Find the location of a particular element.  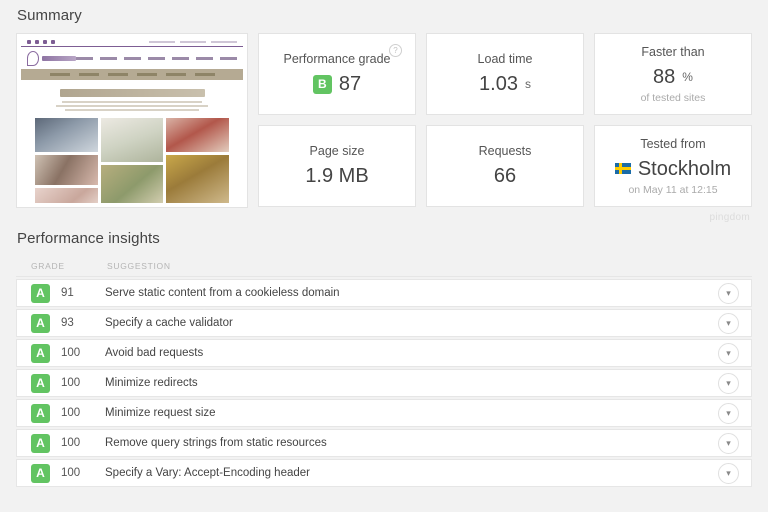

card-load-time: Load time 1.03 s is located at coordinates (505, 74).